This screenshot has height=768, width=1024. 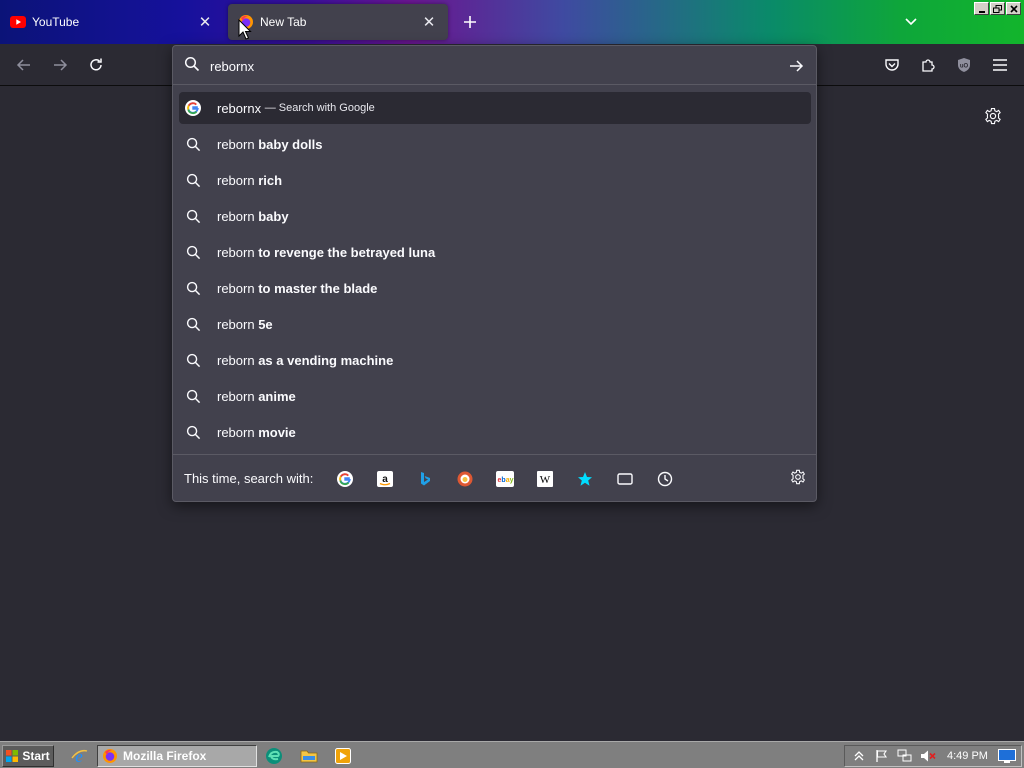 What do you see at coordinates (859, 756) in the screenshot?
I see `show-hidden-icons-icon` at bounding box center [859, 756].